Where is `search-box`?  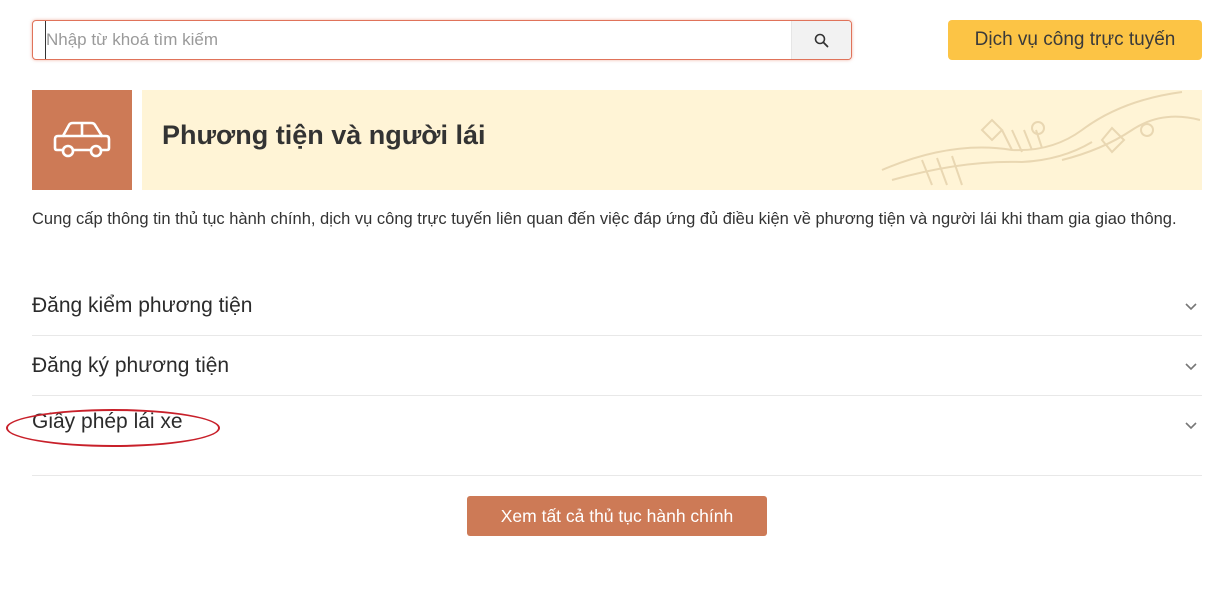 search-box is located at coordinates (442, 40).